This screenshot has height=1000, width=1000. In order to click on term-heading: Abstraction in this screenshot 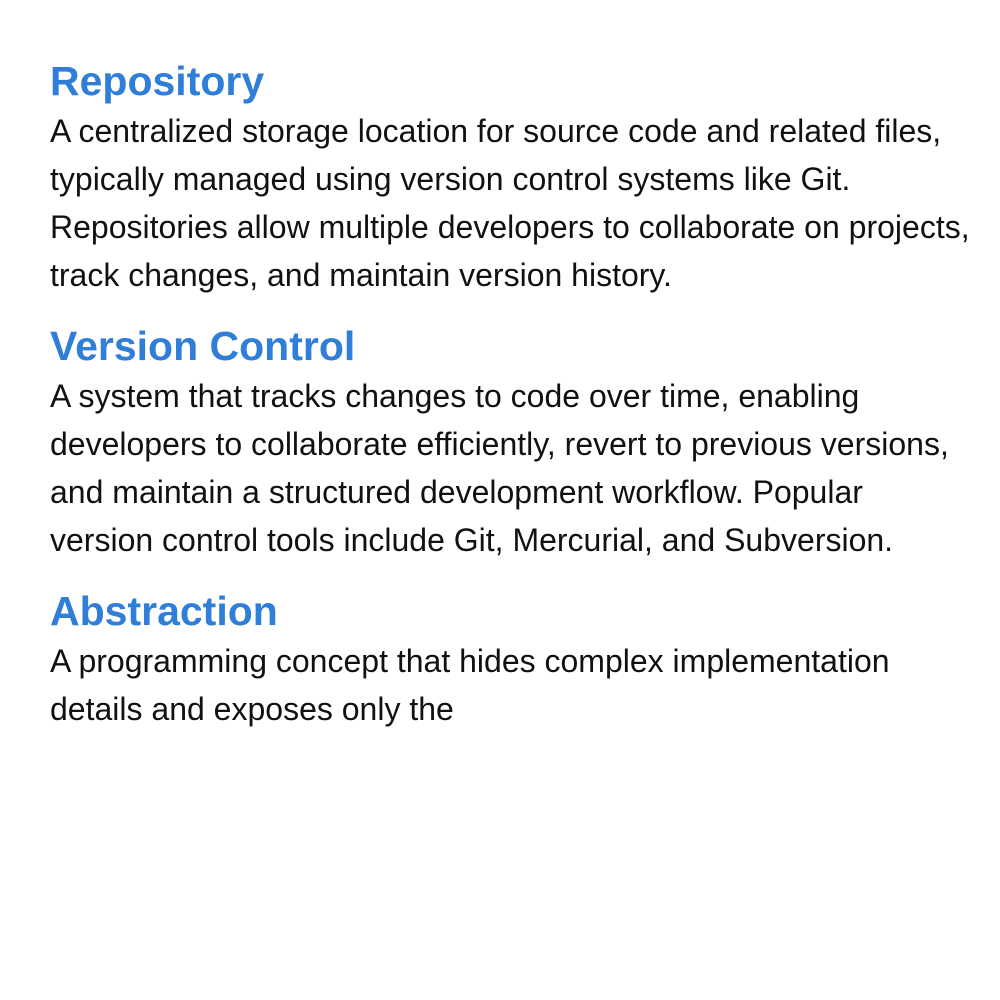, I will do `click(164, 611)`.